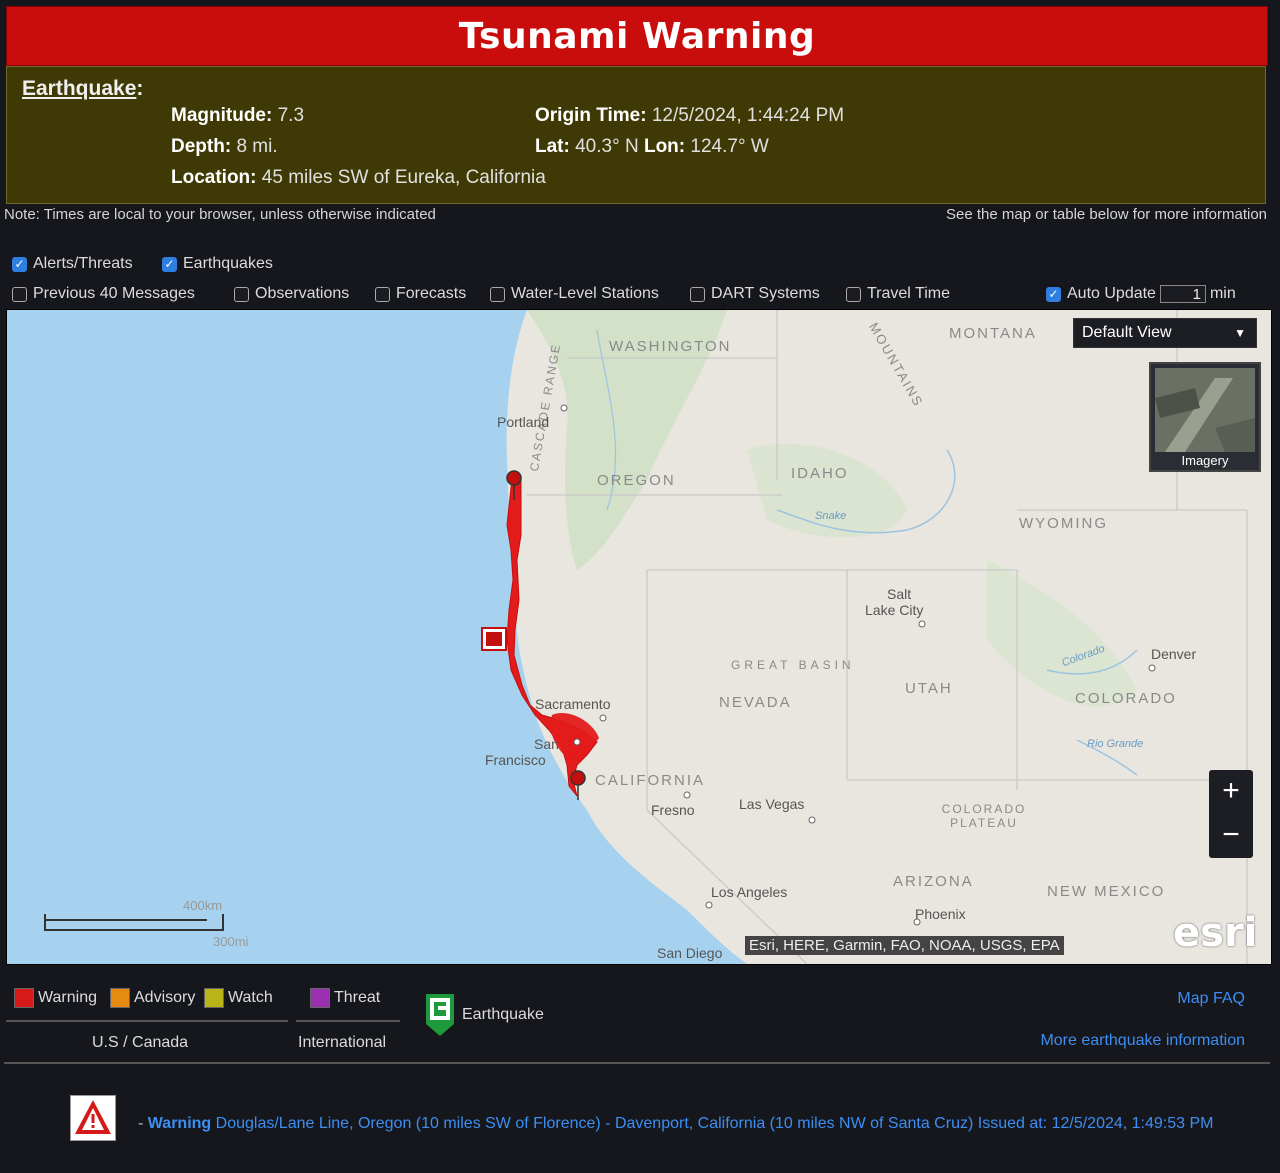  Describe the element at coordinates (1142, 1041) in the screenshot. I see `more-earthquake-info-link: More earthquake information` at that location.